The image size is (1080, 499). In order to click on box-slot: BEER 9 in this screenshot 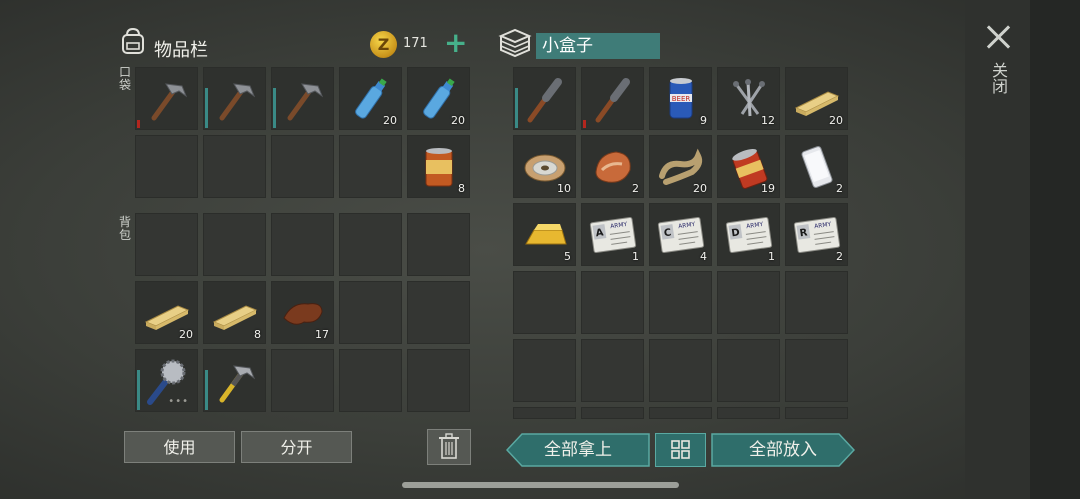, I will do `click(680, 98)`.